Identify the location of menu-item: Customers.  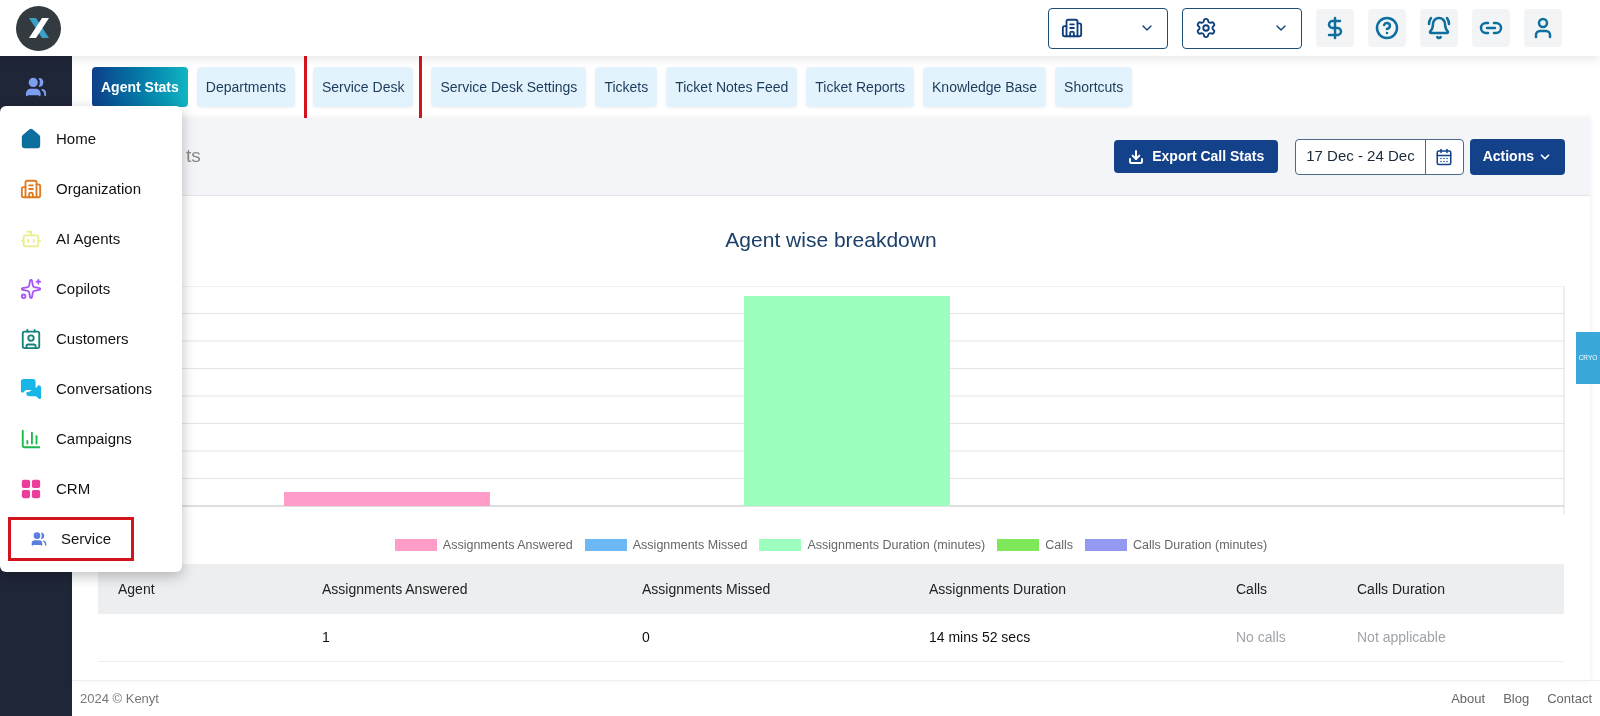
(91, 339).